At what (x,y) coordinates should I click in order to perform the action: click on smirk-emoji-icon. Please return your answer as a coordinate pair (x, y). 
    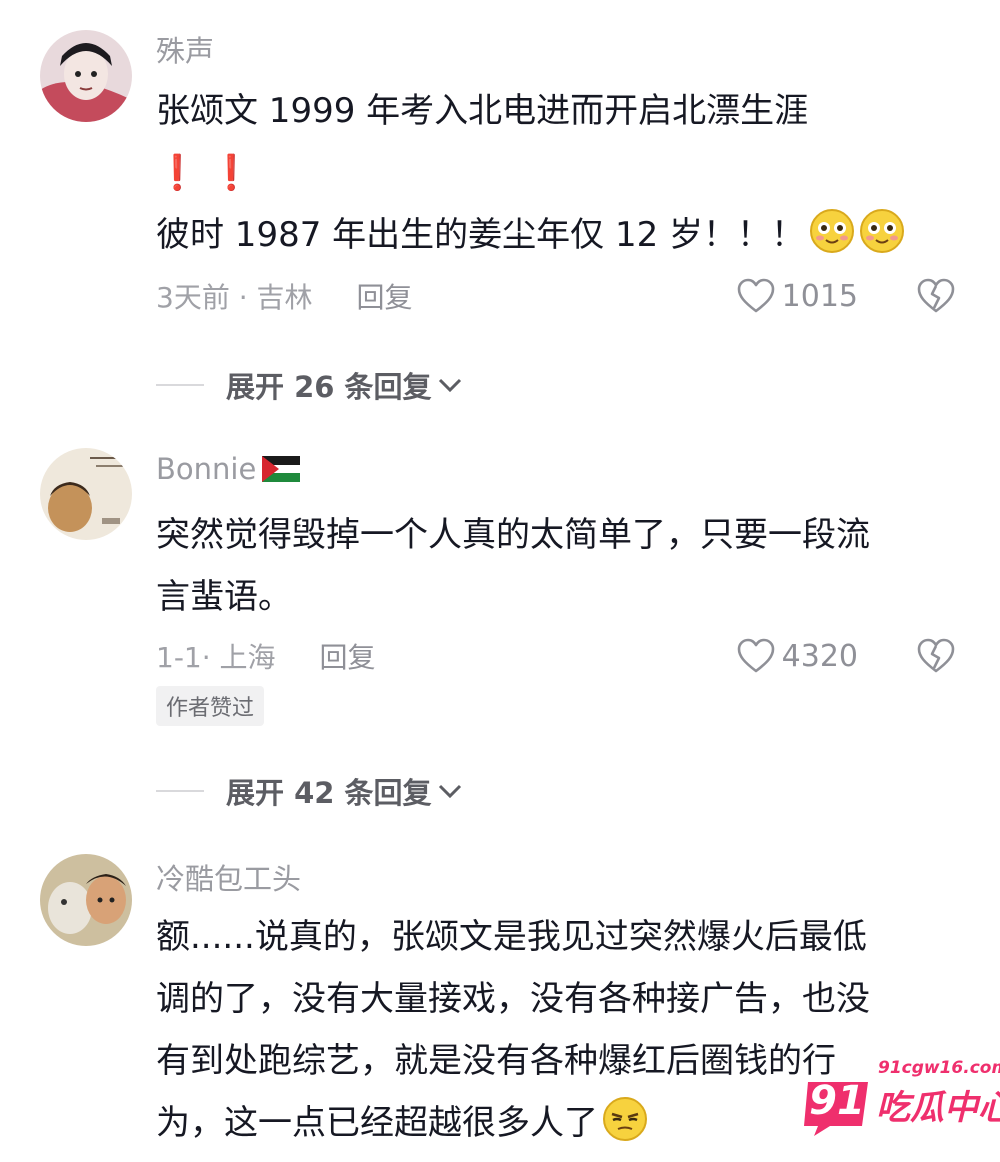
    Looking at the image, I should click on (625, 1119).